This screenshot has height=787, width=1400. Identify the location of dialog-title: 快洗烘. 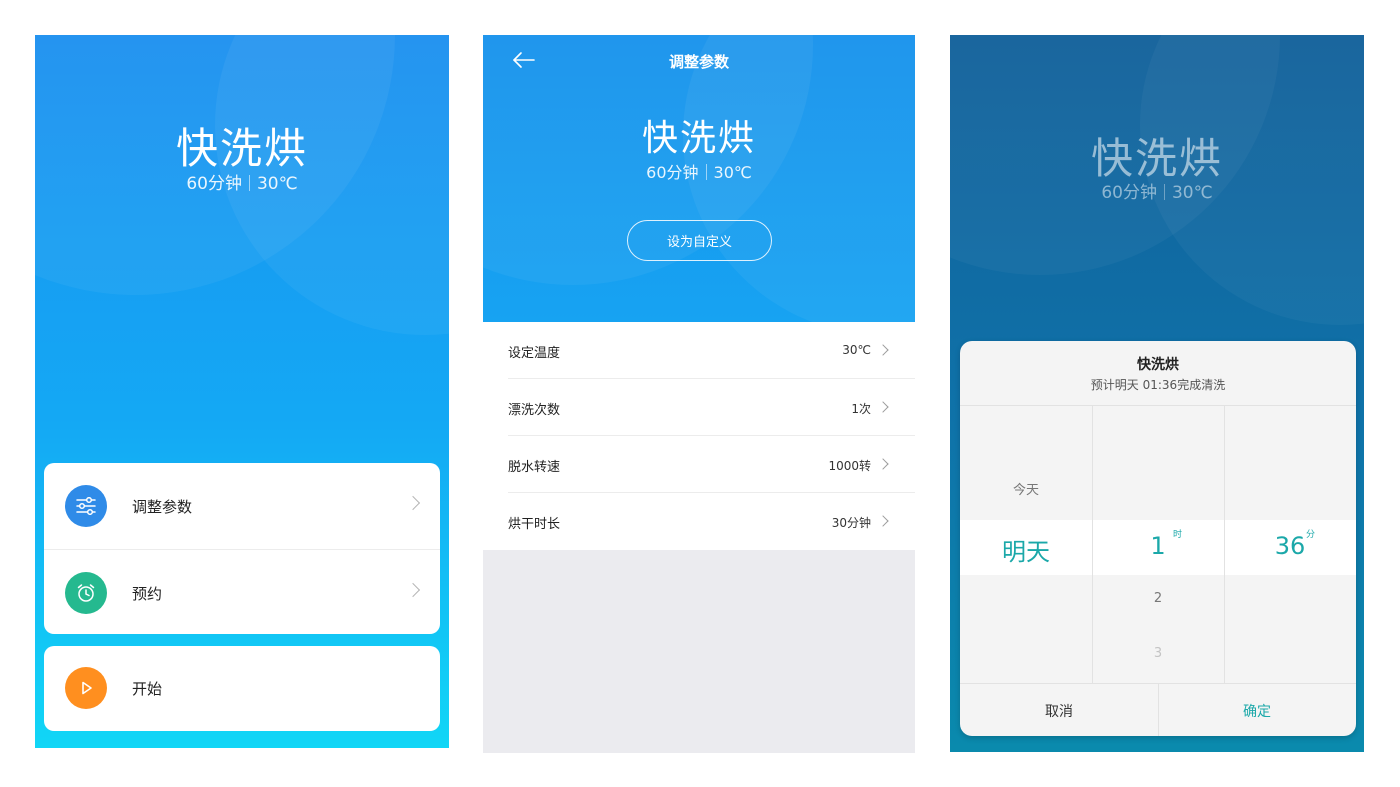
(1158, 365).